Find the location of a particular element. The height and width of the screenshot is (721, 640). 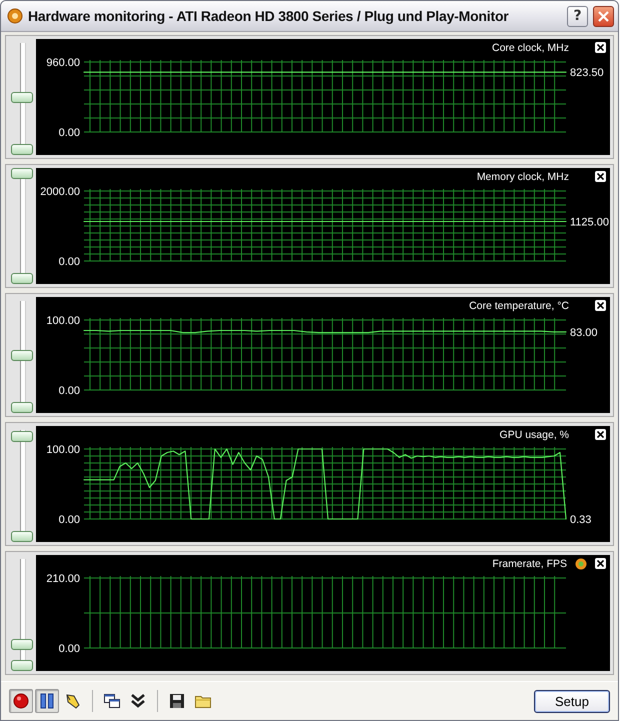

window-title: Hardware monitoring - ATI Radeon HD 3800 Series / Plug und Play-Monitor is located at coordinates (269, 16).